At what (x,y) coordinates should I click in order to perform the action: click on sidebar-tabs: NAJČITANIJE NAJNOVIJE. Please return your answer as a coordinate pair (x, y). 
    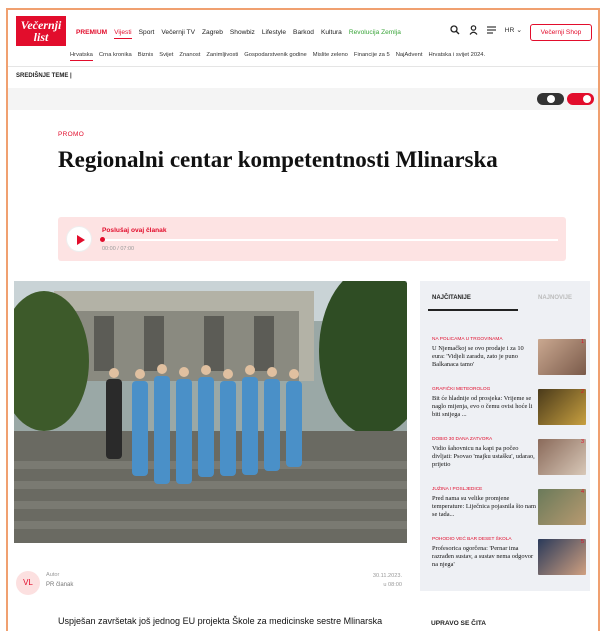
    Looking at the image, I should click on (505, 299).